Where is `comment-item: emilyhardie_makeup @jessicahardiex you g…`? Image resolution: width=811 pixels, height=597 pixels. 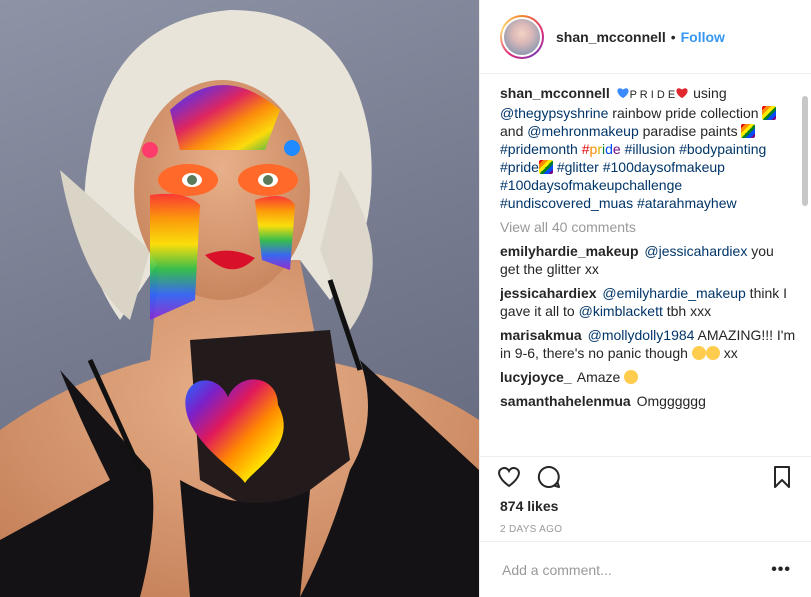 comment-item: emilyhardie_makeup @jessicahardiex you g… is located at coordinates (648, 260).